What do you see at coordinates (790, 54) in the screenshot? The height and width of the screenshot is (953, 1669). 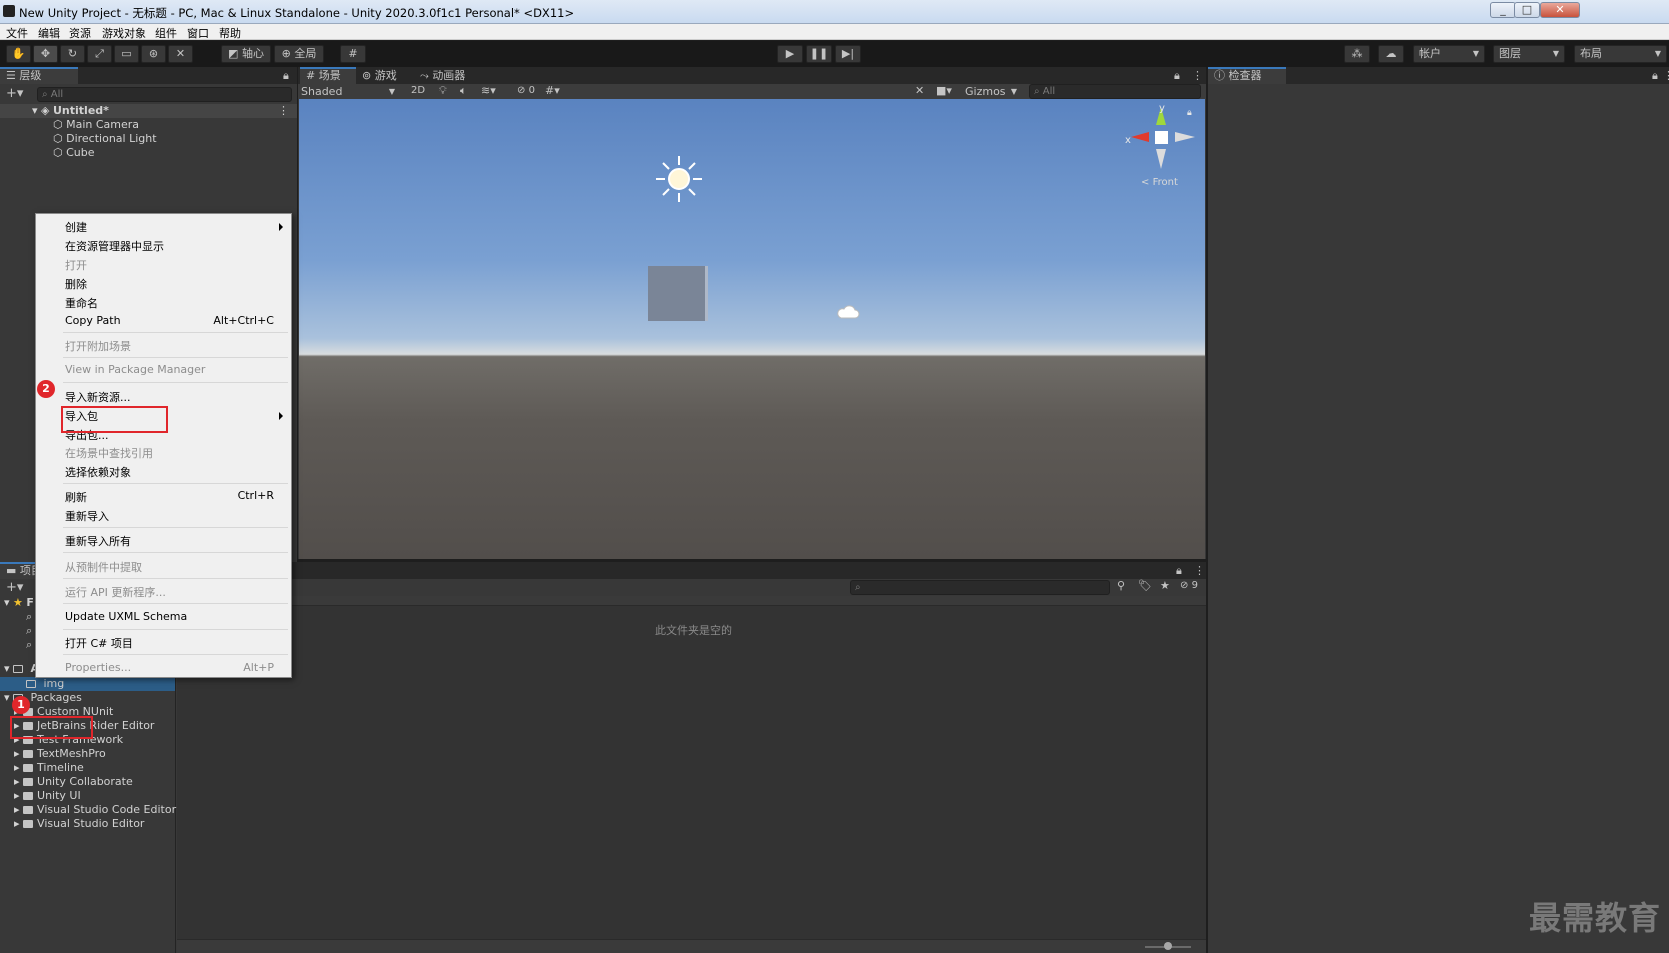 I see `play-button: ▶` at bounding box center [790, 54].